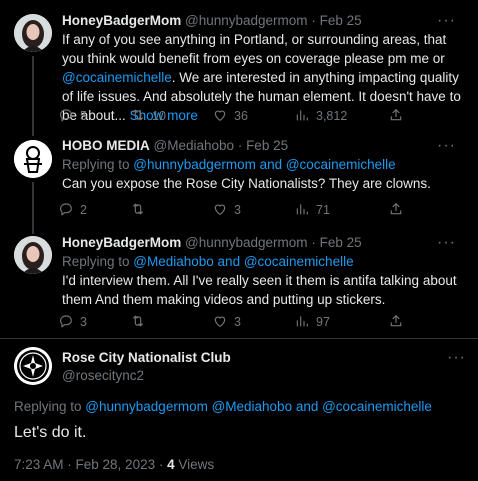 Image resolution: width=478 pixels, height=481 pixels. Describe the element at coordinates (312, 322) in the screenshot. I see `views-button: 97` at that location.